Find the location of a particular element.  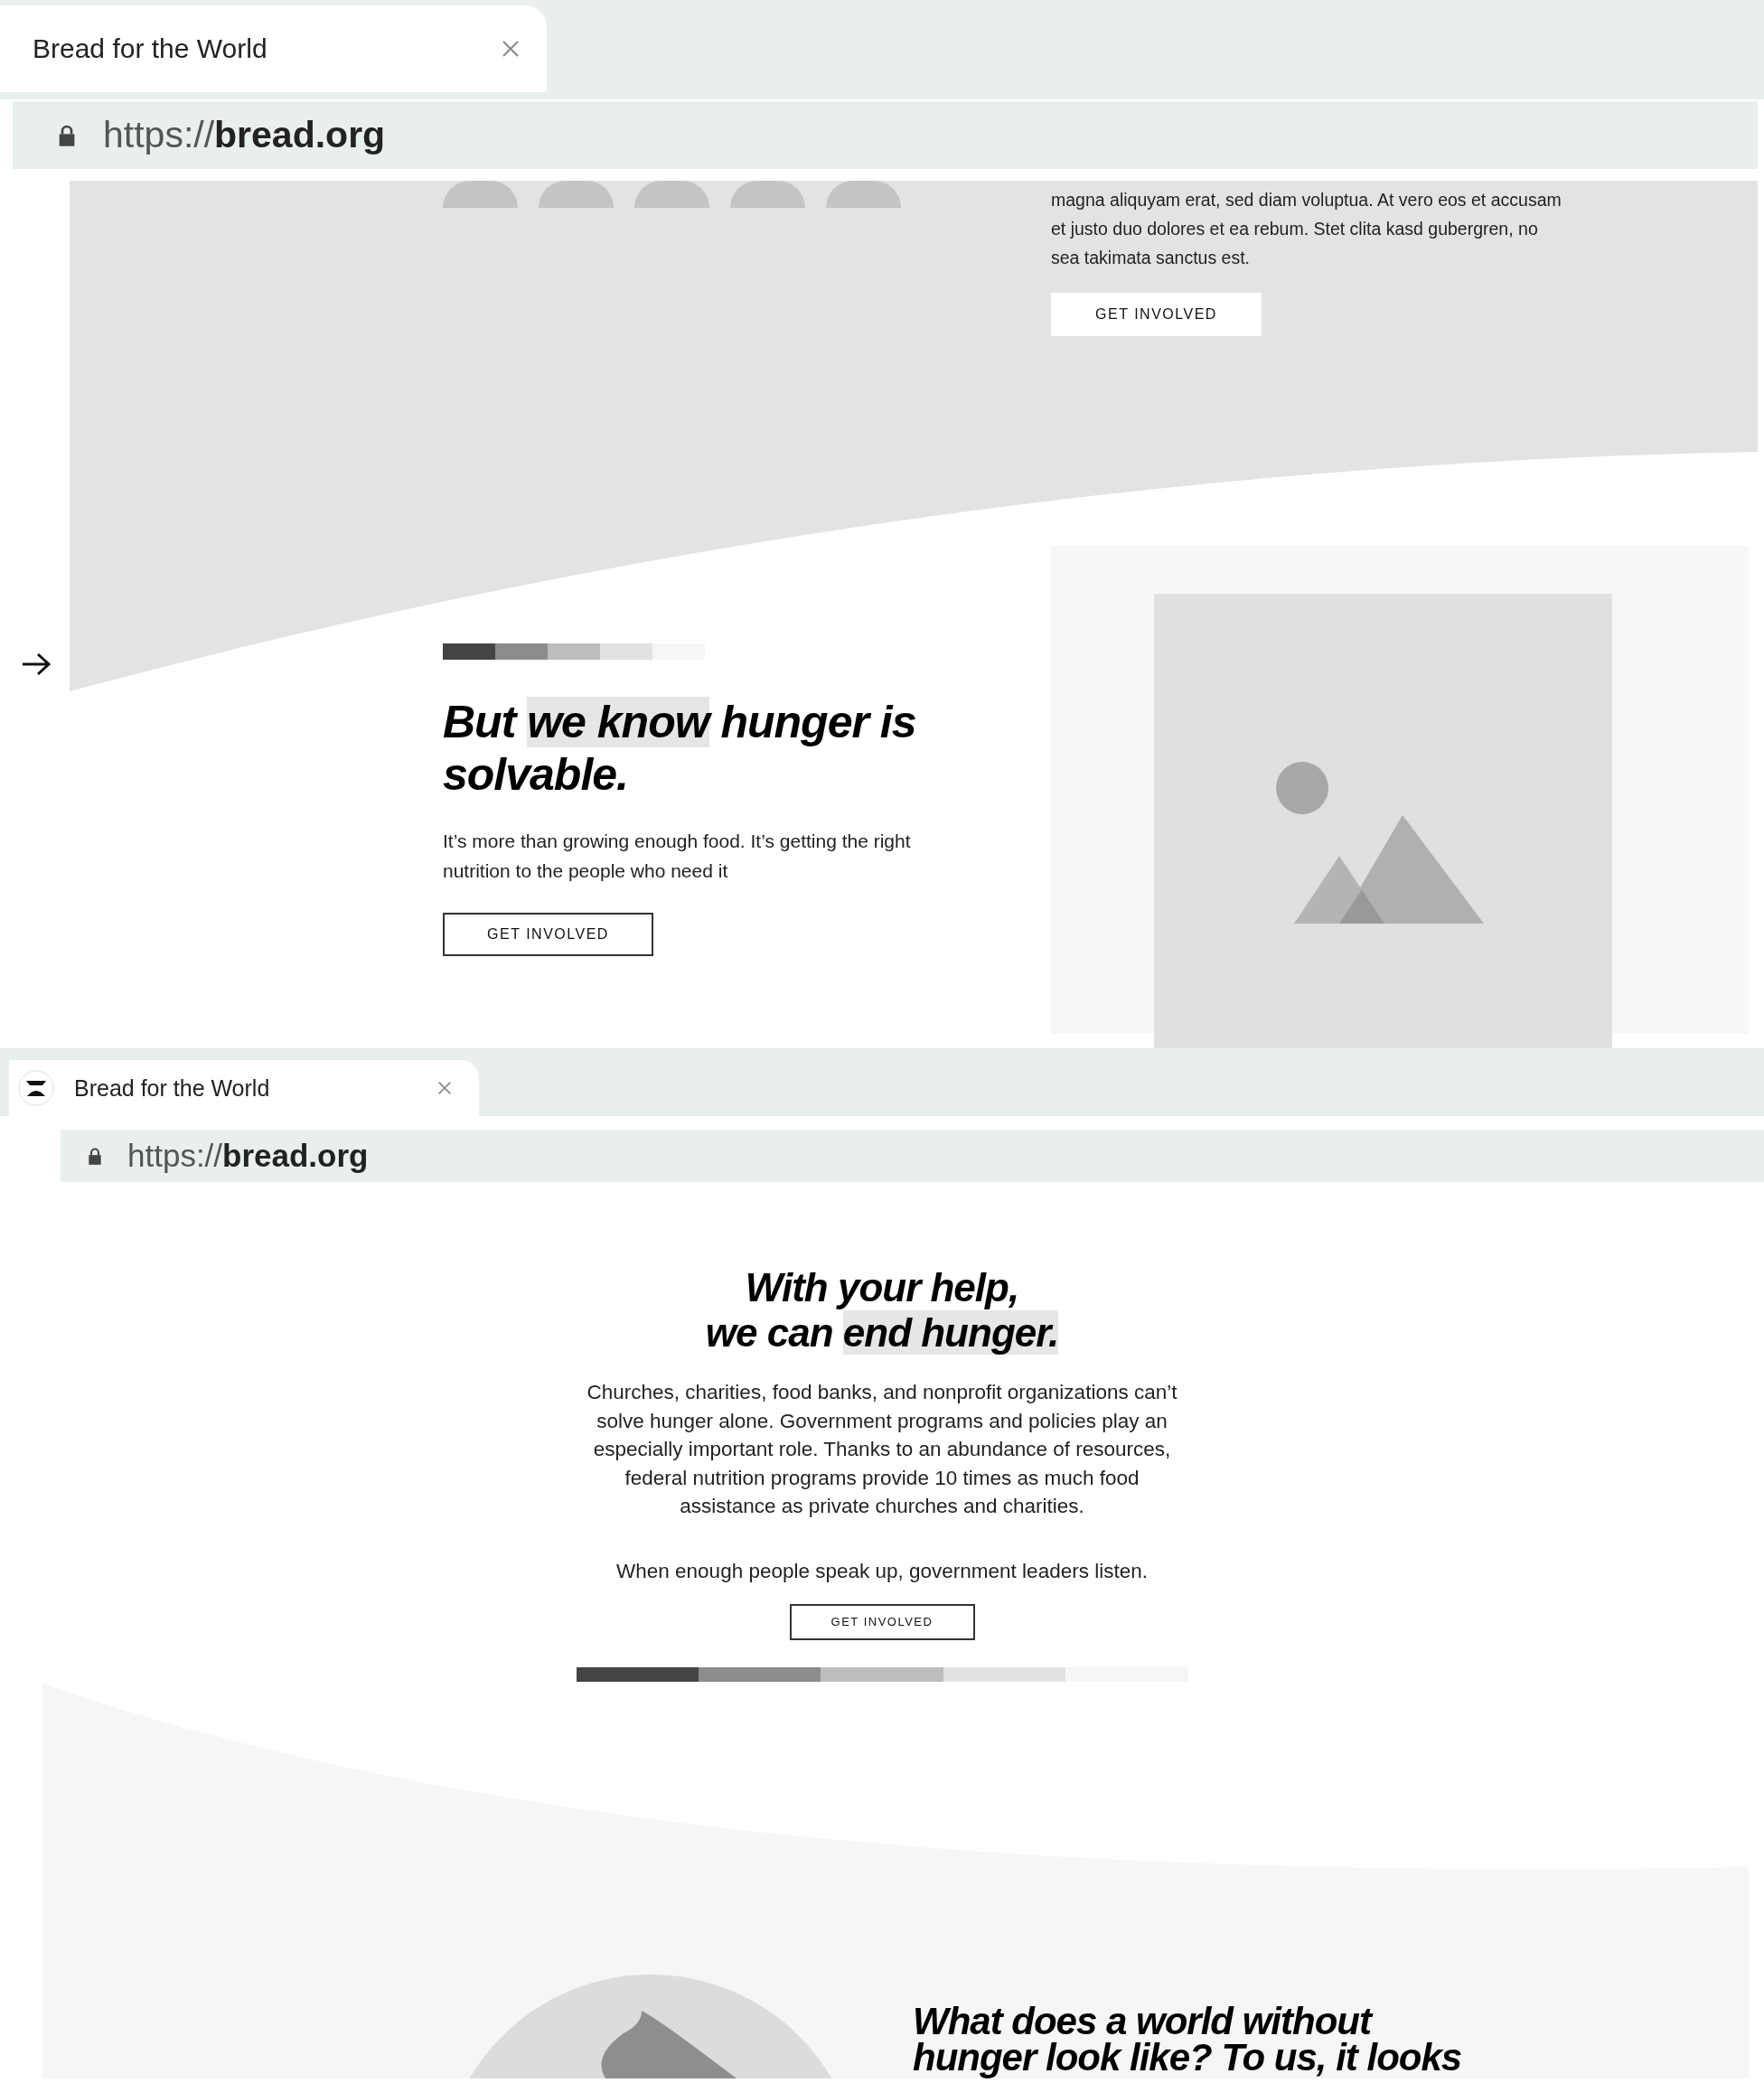

site-logo-icon is located at coordinates (36, 1088).